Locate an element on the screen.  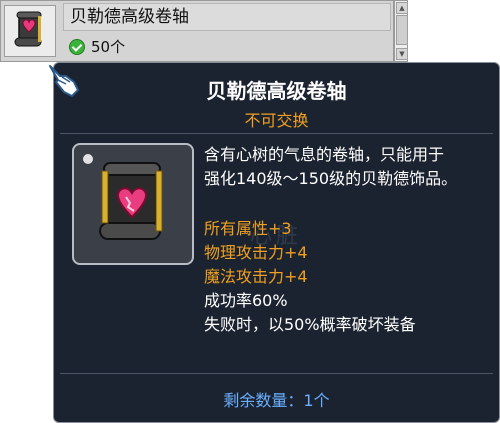
trade-status: 不可交换 is located at coordinates (276, 120).